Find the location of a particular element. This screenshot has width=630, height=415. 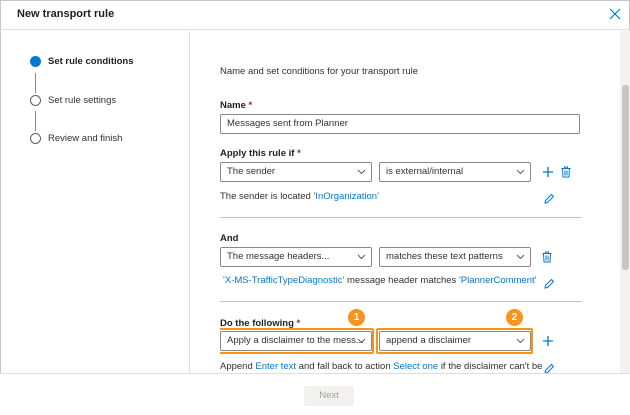

condition-operator-select: is external/internal is located at coordinates (455, 172).